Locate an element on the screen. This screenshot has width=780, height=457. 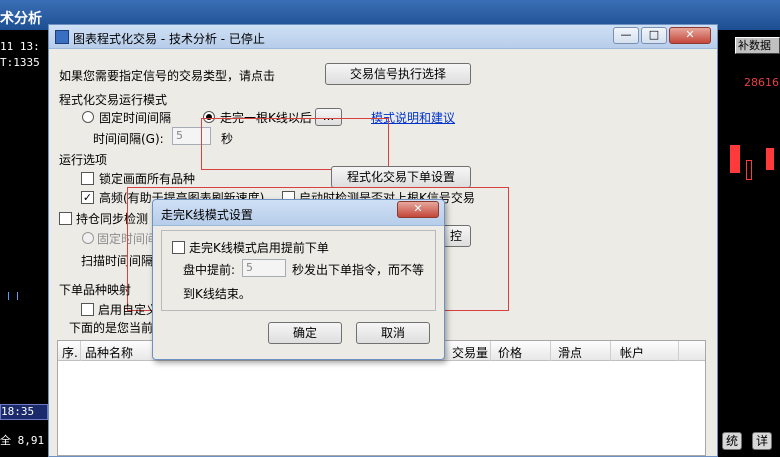
col-volume: 交易量 is located at coordinates (470, 352).